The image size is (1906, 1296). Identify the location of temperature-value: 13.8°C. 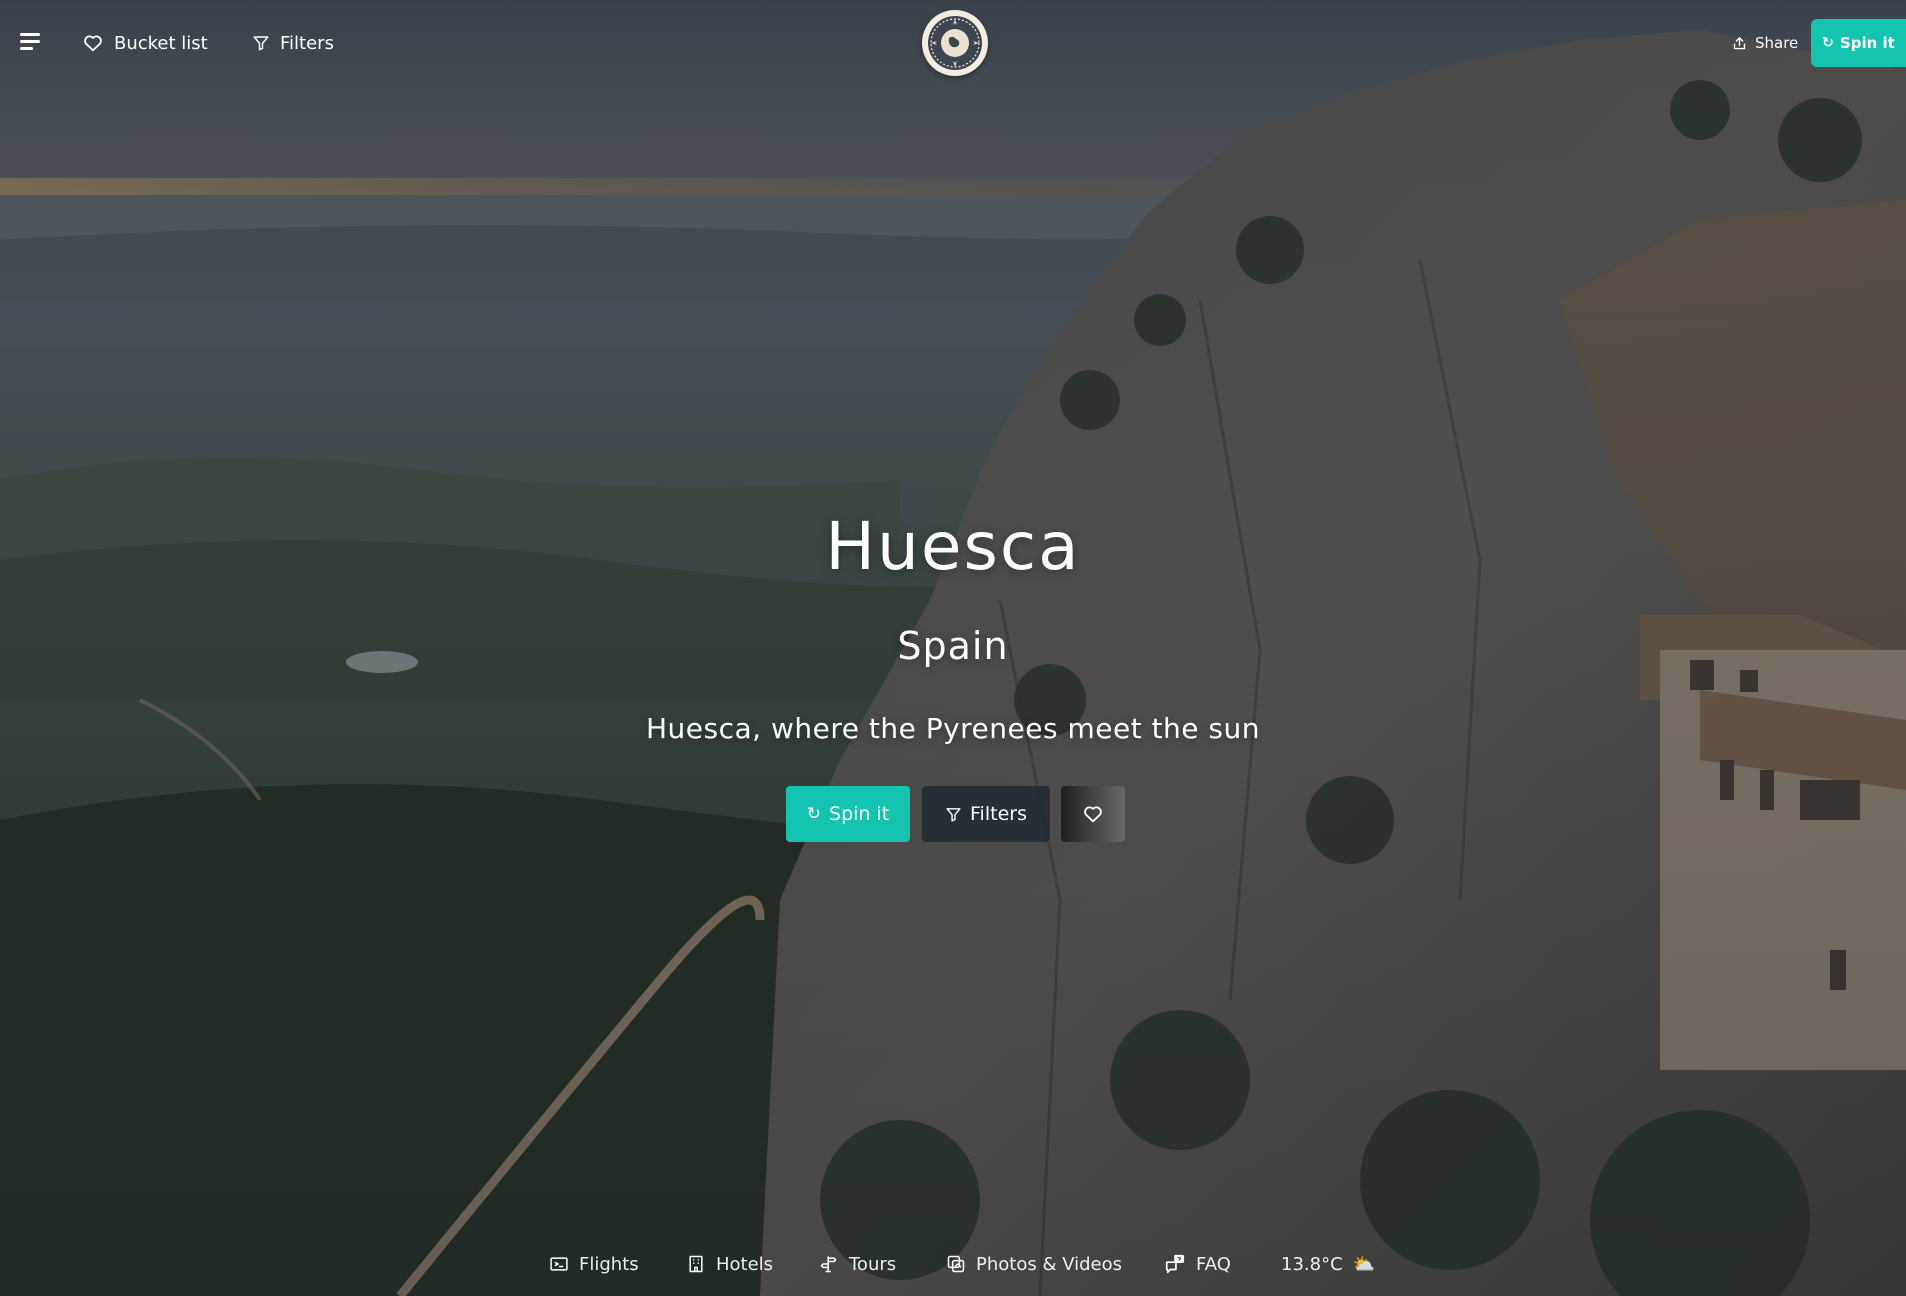
(1312, 1264).